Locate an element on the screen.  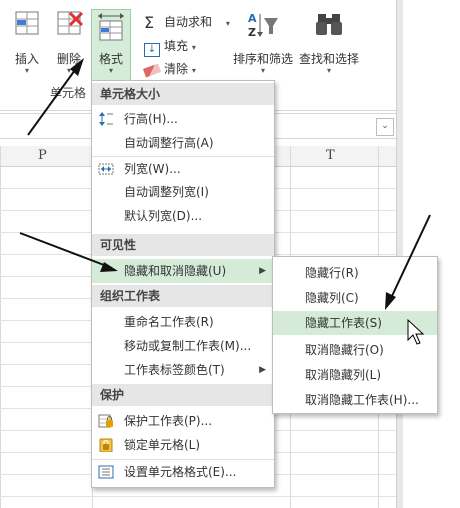
annotation-arrow-to-hide-sheet is located at coordinates (408, 262).